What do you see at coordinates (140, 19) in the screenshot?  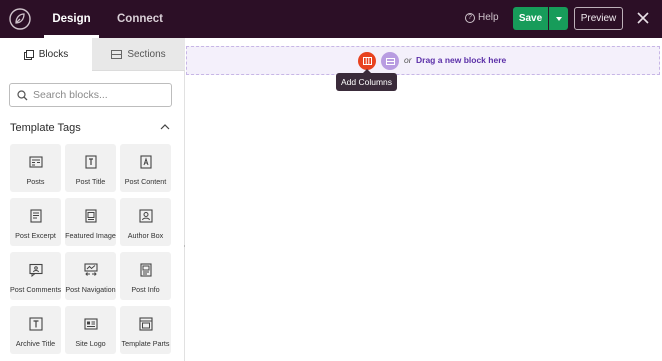 I see `tab-connect: Connect` at bounding box center [140, 19].